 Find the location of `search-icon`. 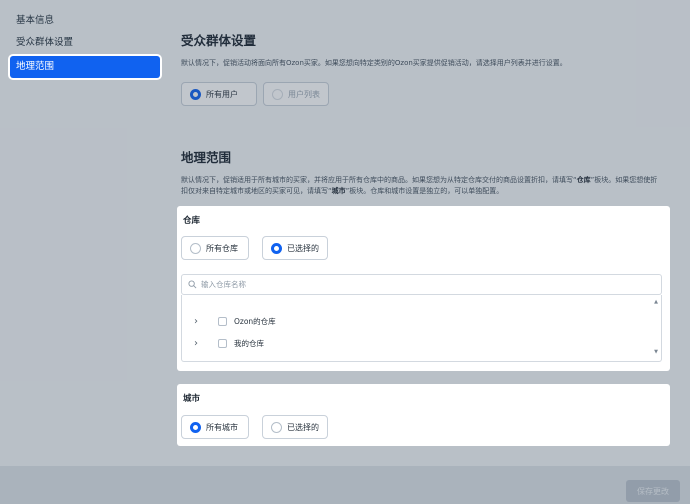

search-icon is located at coordinates (192, 284).